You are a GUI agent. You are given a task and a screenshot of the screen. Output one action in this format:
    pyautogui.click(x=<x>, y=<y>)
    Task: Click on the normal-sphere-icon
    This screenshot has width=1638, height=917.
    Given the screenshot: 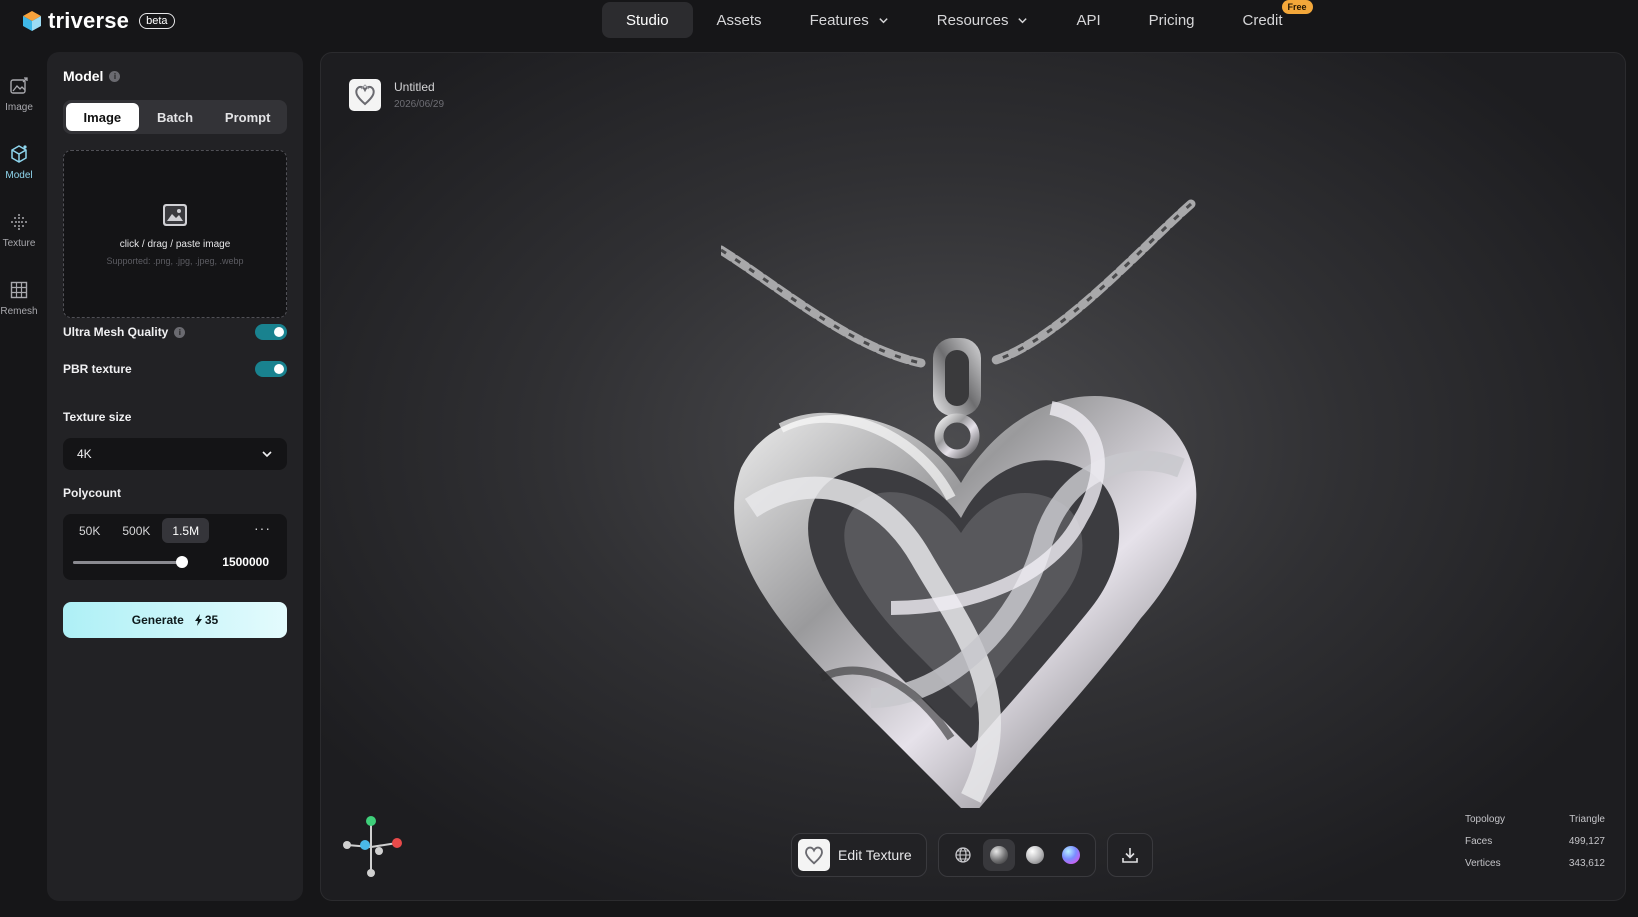 What is the action you would take?
    pyautogui.click(x=1071, y=855)
    